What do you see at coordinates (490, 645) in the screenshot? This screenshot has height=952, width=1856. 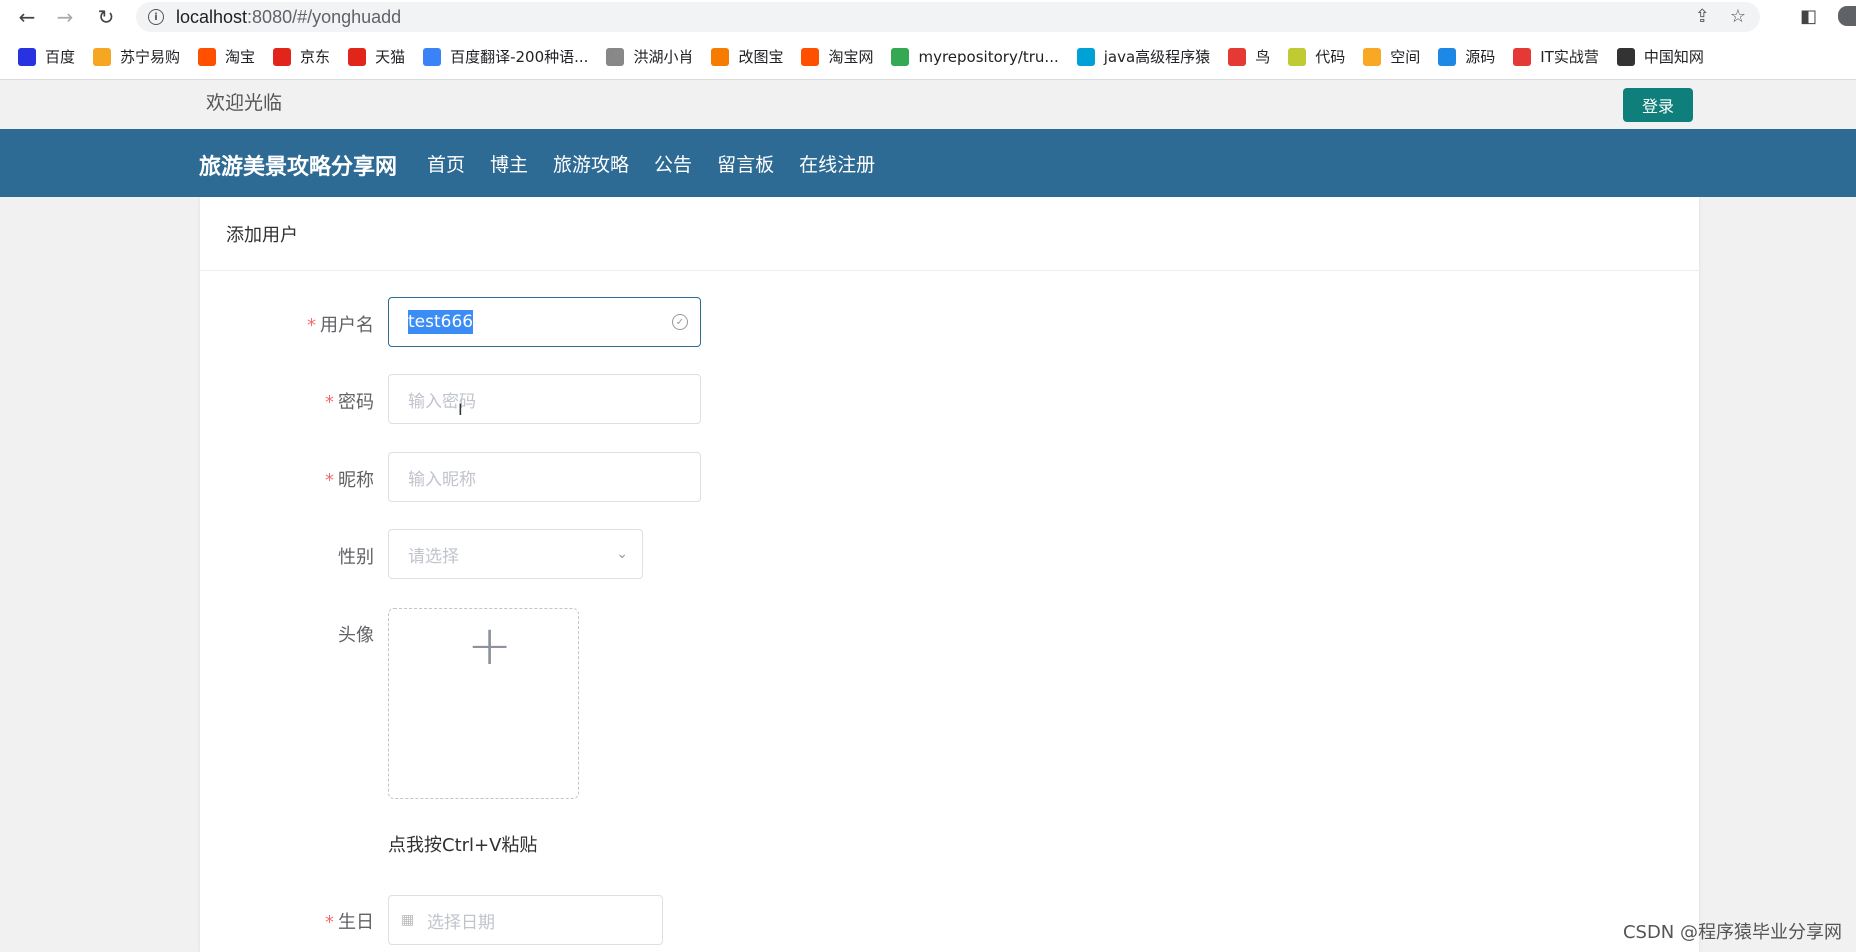 I see `plus-icon: +` at bounding box center [490, 645].